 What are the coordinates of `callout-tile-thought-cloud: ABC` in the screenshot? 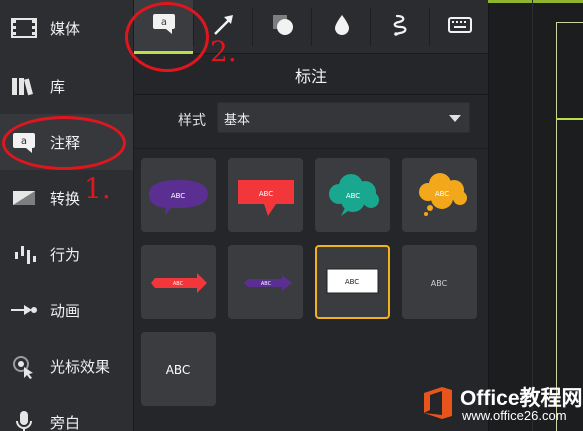 It's located at (439, 195).